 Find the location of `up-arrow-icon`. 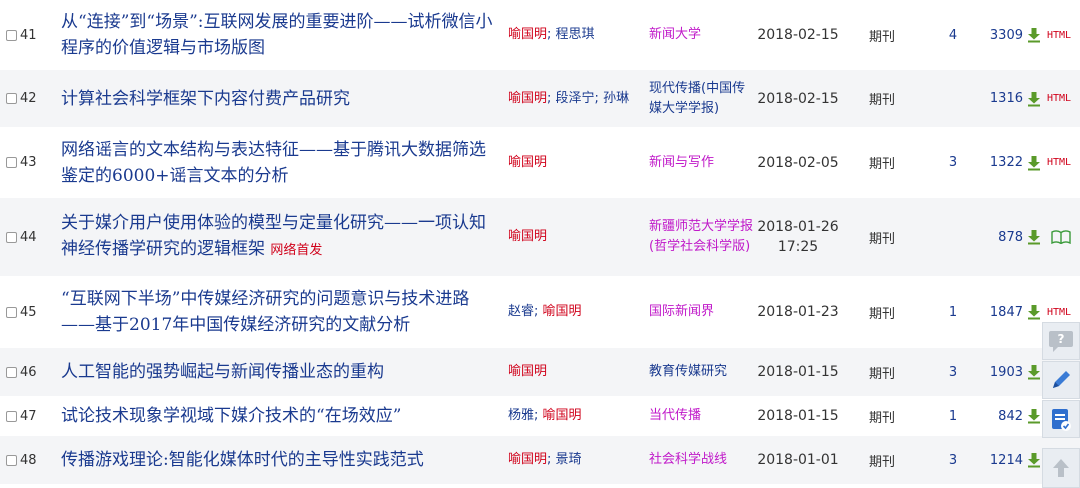

up-arrow-icon is located at coordinates (1061, 468).